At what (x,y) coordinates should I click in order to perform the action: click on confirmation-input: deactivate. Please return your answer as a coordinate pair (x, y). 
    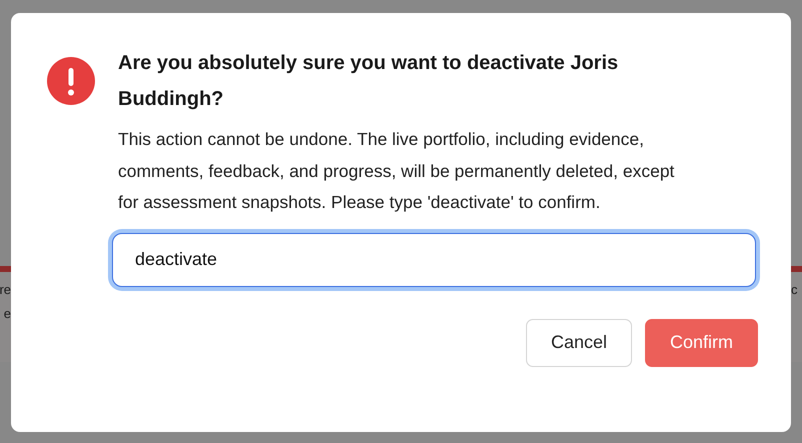
    Looking at the image, I should click on (434, 259).